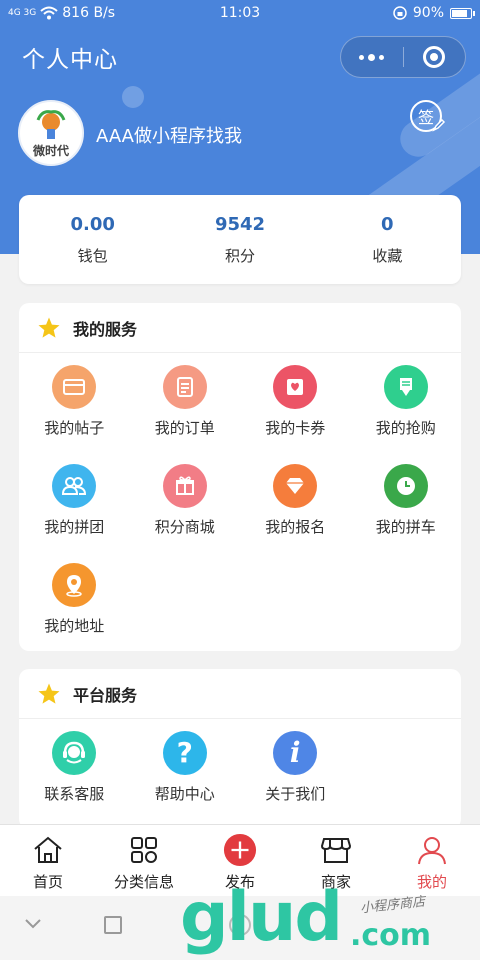 The height and width of the screenshot is (960, 480). I want to click on avatar, so click(51, 133).